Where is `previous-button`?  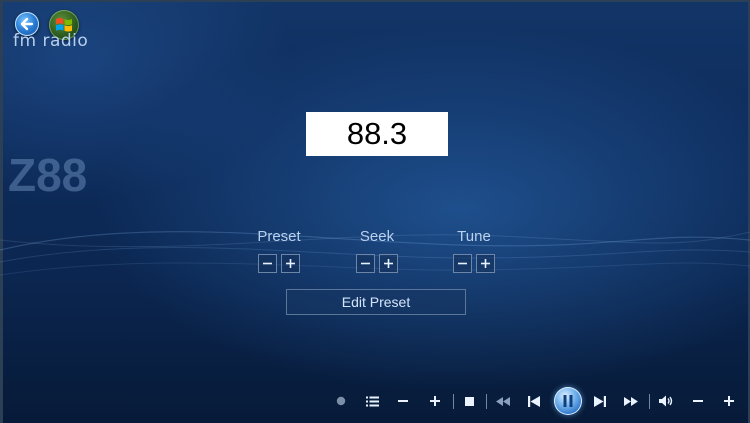
previous-button is located at coordinates (534, 401).